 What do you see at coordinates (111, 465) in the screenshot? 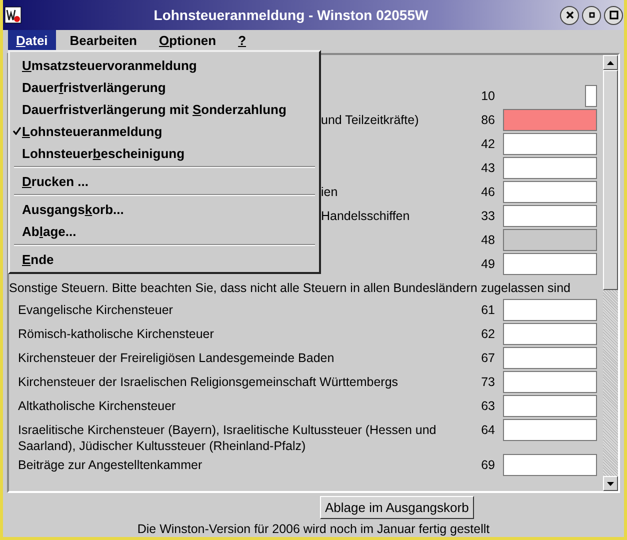
I see `field-label: Beiträge zur Angestelltenkammer` at bounding box center [111, 465].